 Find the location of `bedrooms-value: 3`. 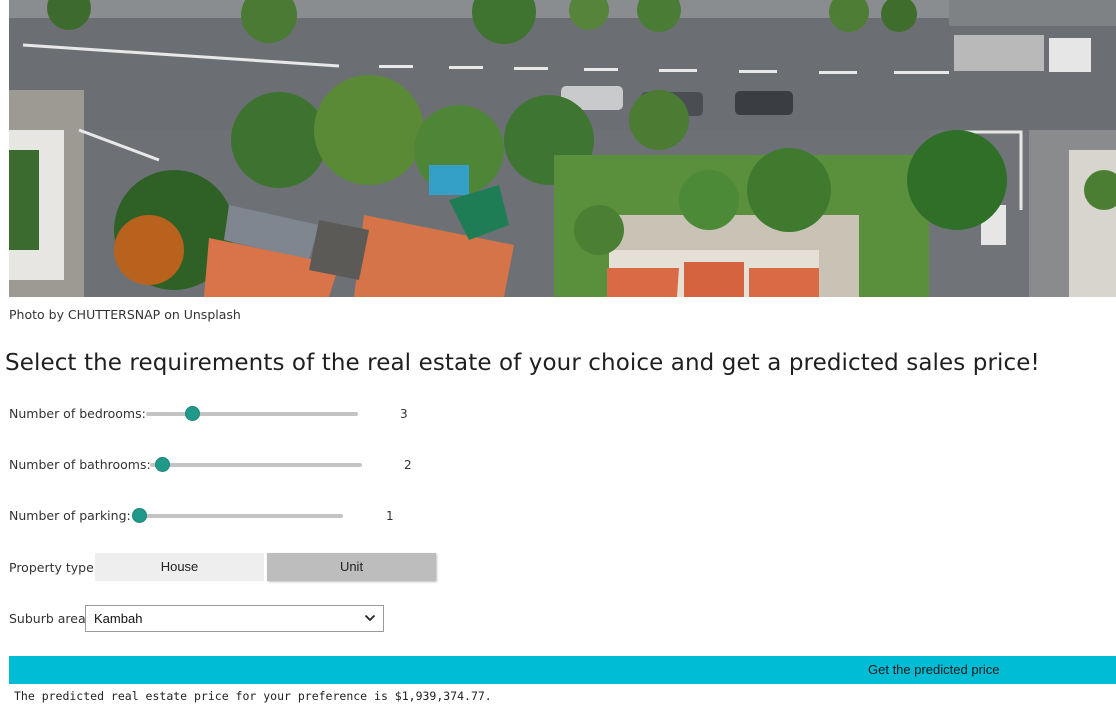

bedrooms-value: 3 is located at coordinates (404, 414).